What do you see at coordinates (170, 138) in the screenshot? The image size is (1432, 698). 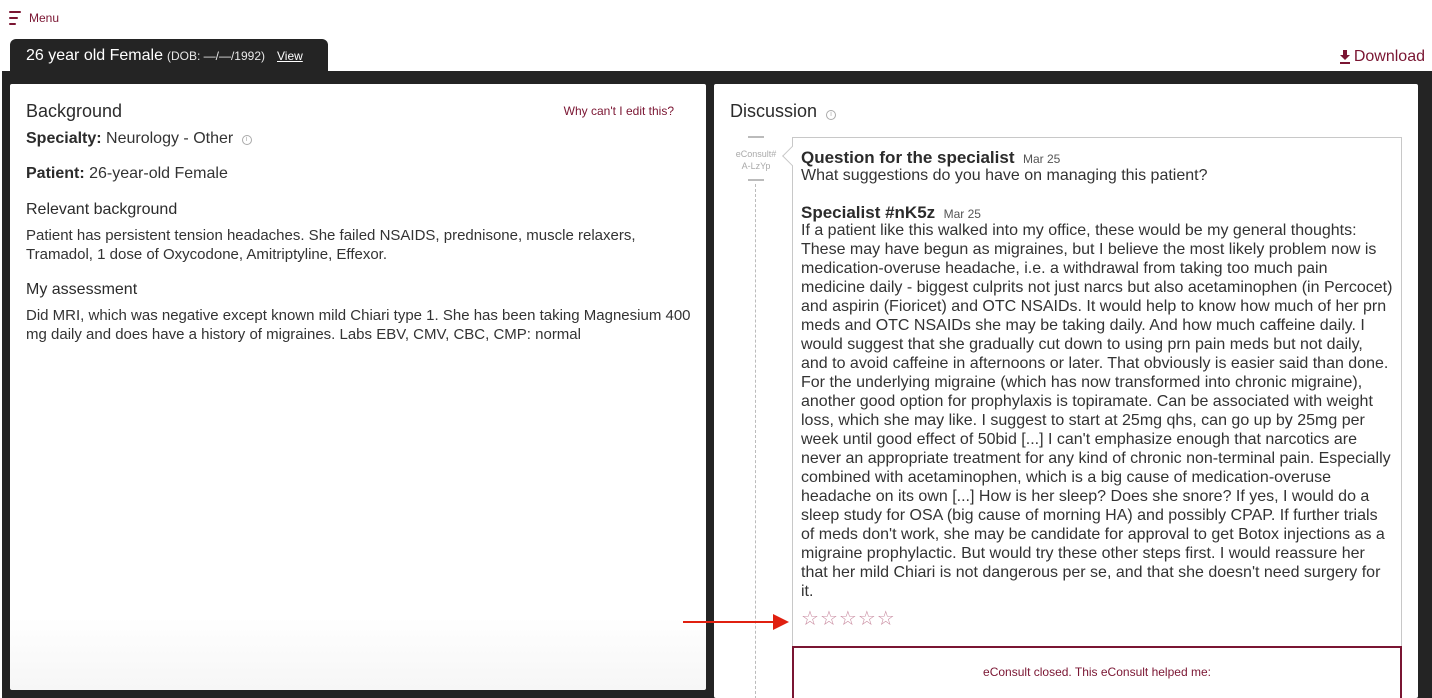 I see `specialty-value: Neurology - Other` at bounding box center [170, 138].